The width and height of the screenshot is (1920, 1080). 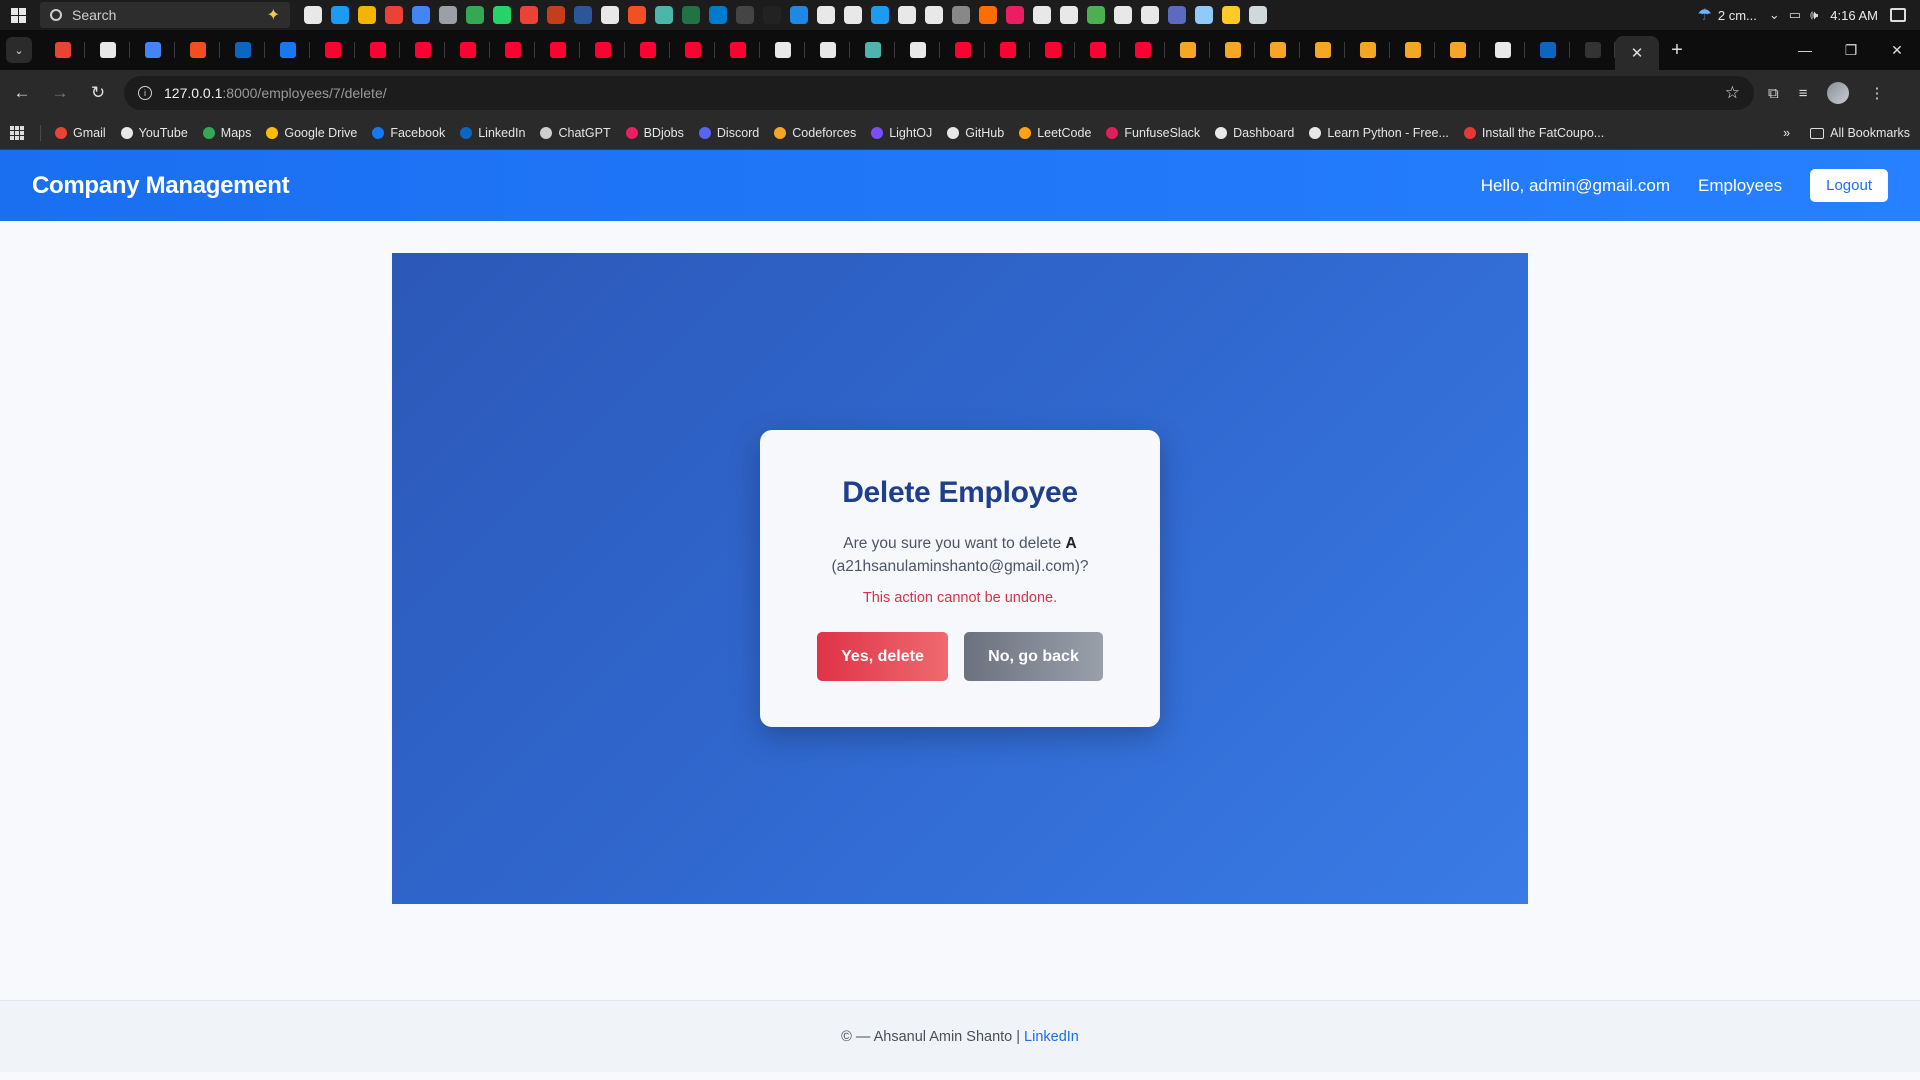 I want to click on bookmark-item: YouTube, so click(x=154, y=133).